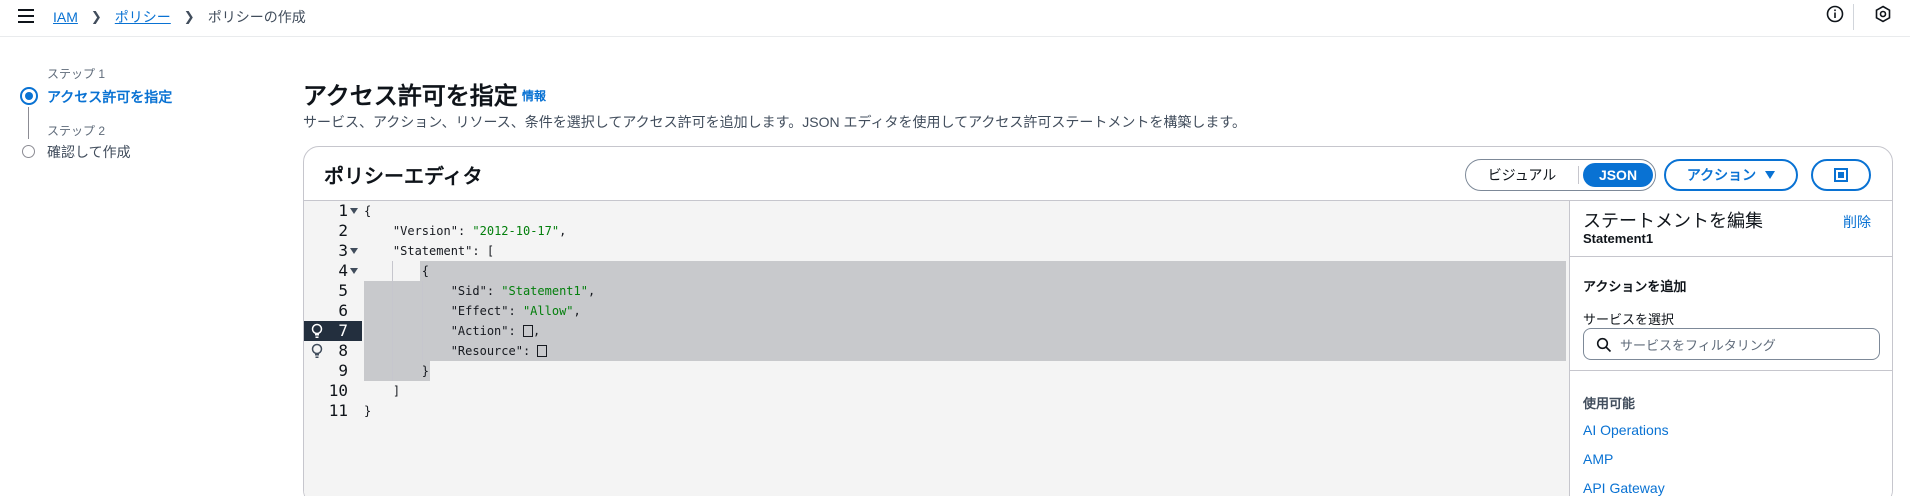 The image size is (1910, 496). What do you see at coordinates (515, 311) in the screenshot?
I see `code-line: "Effect": "Allow",` at bounding box center [515, 311].